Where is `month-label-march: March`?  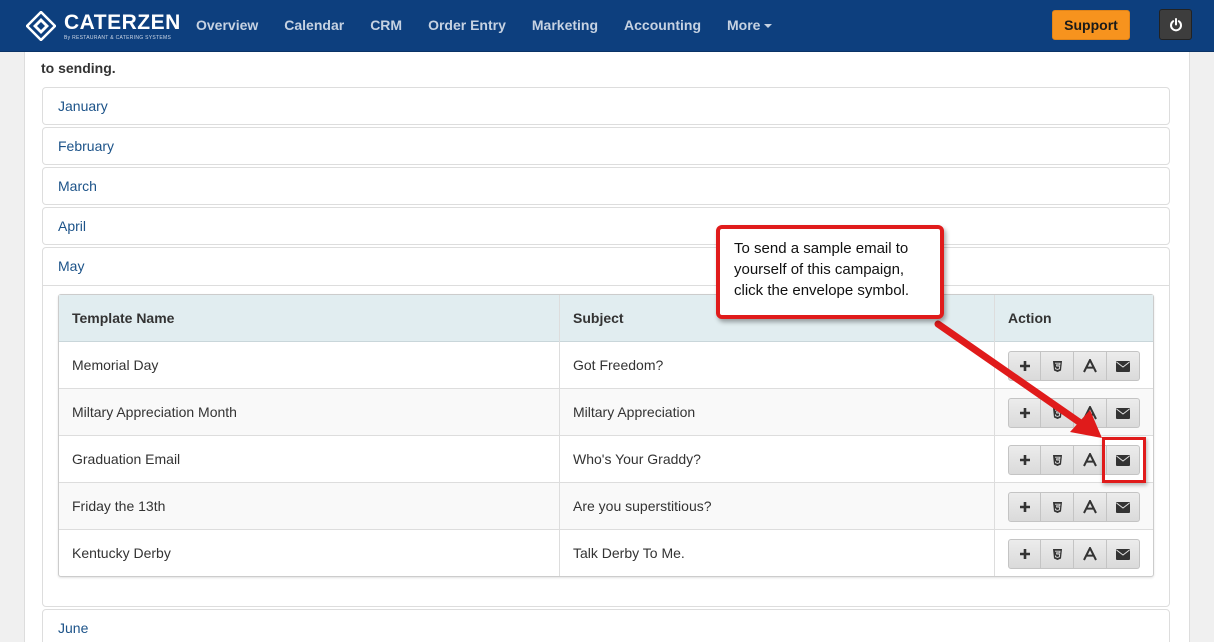
month-label-march: March is located at coordinates (77, 186).